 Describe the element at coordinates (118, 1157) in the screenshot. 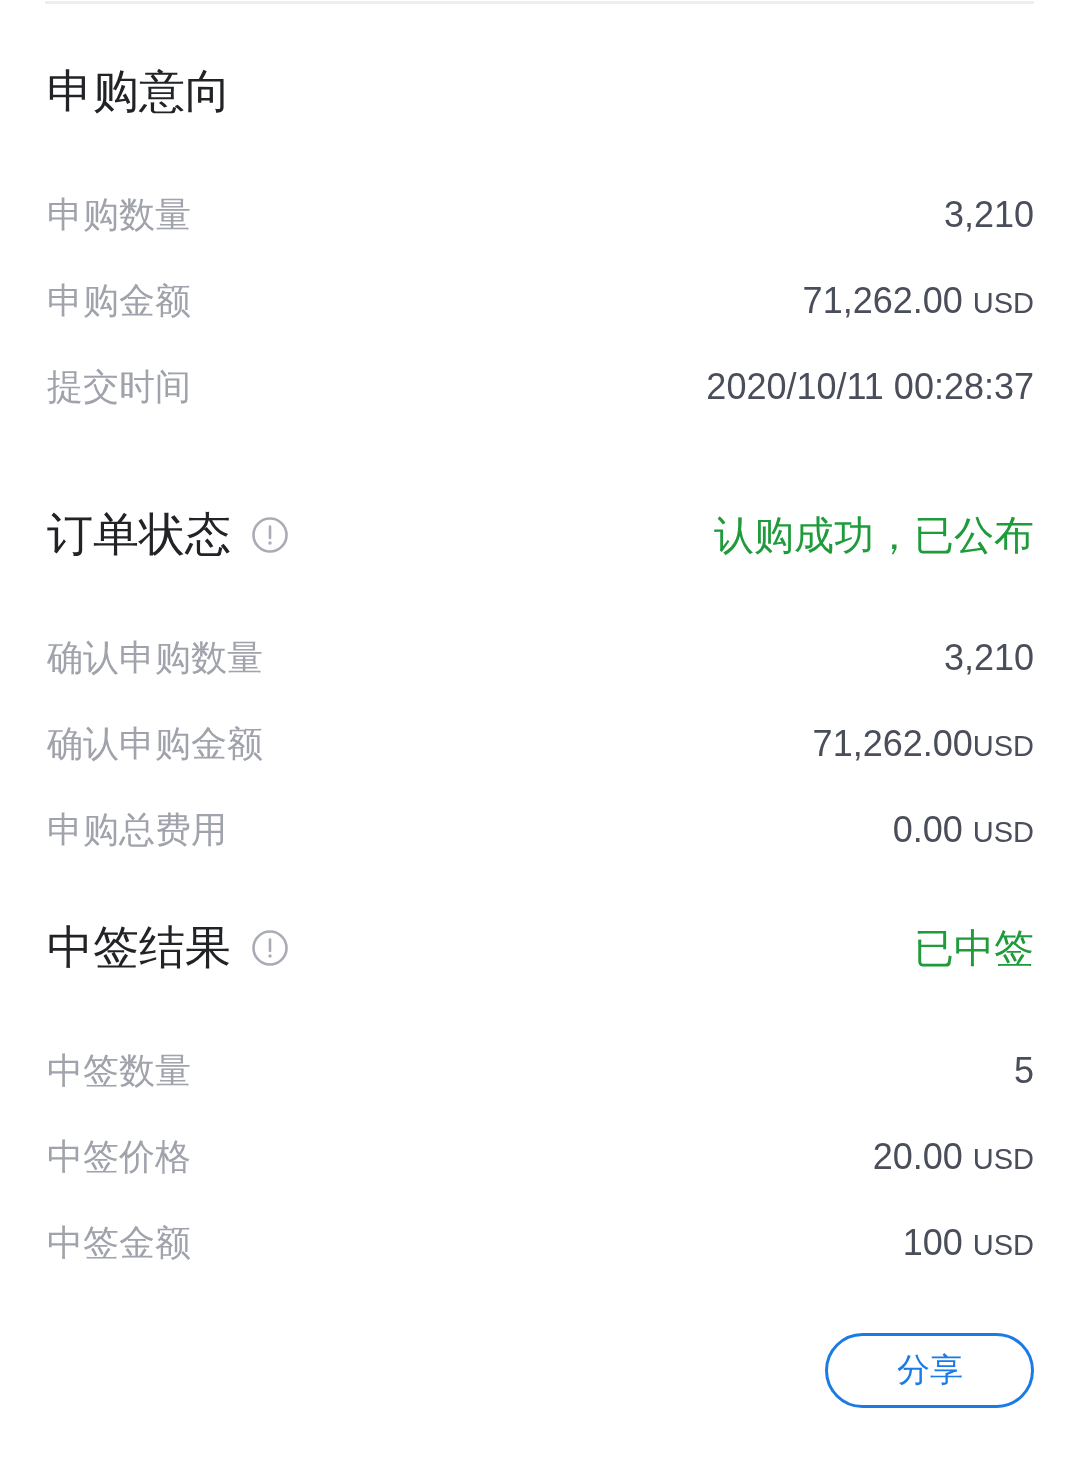

I see `field-label: 中签价格` at that location.